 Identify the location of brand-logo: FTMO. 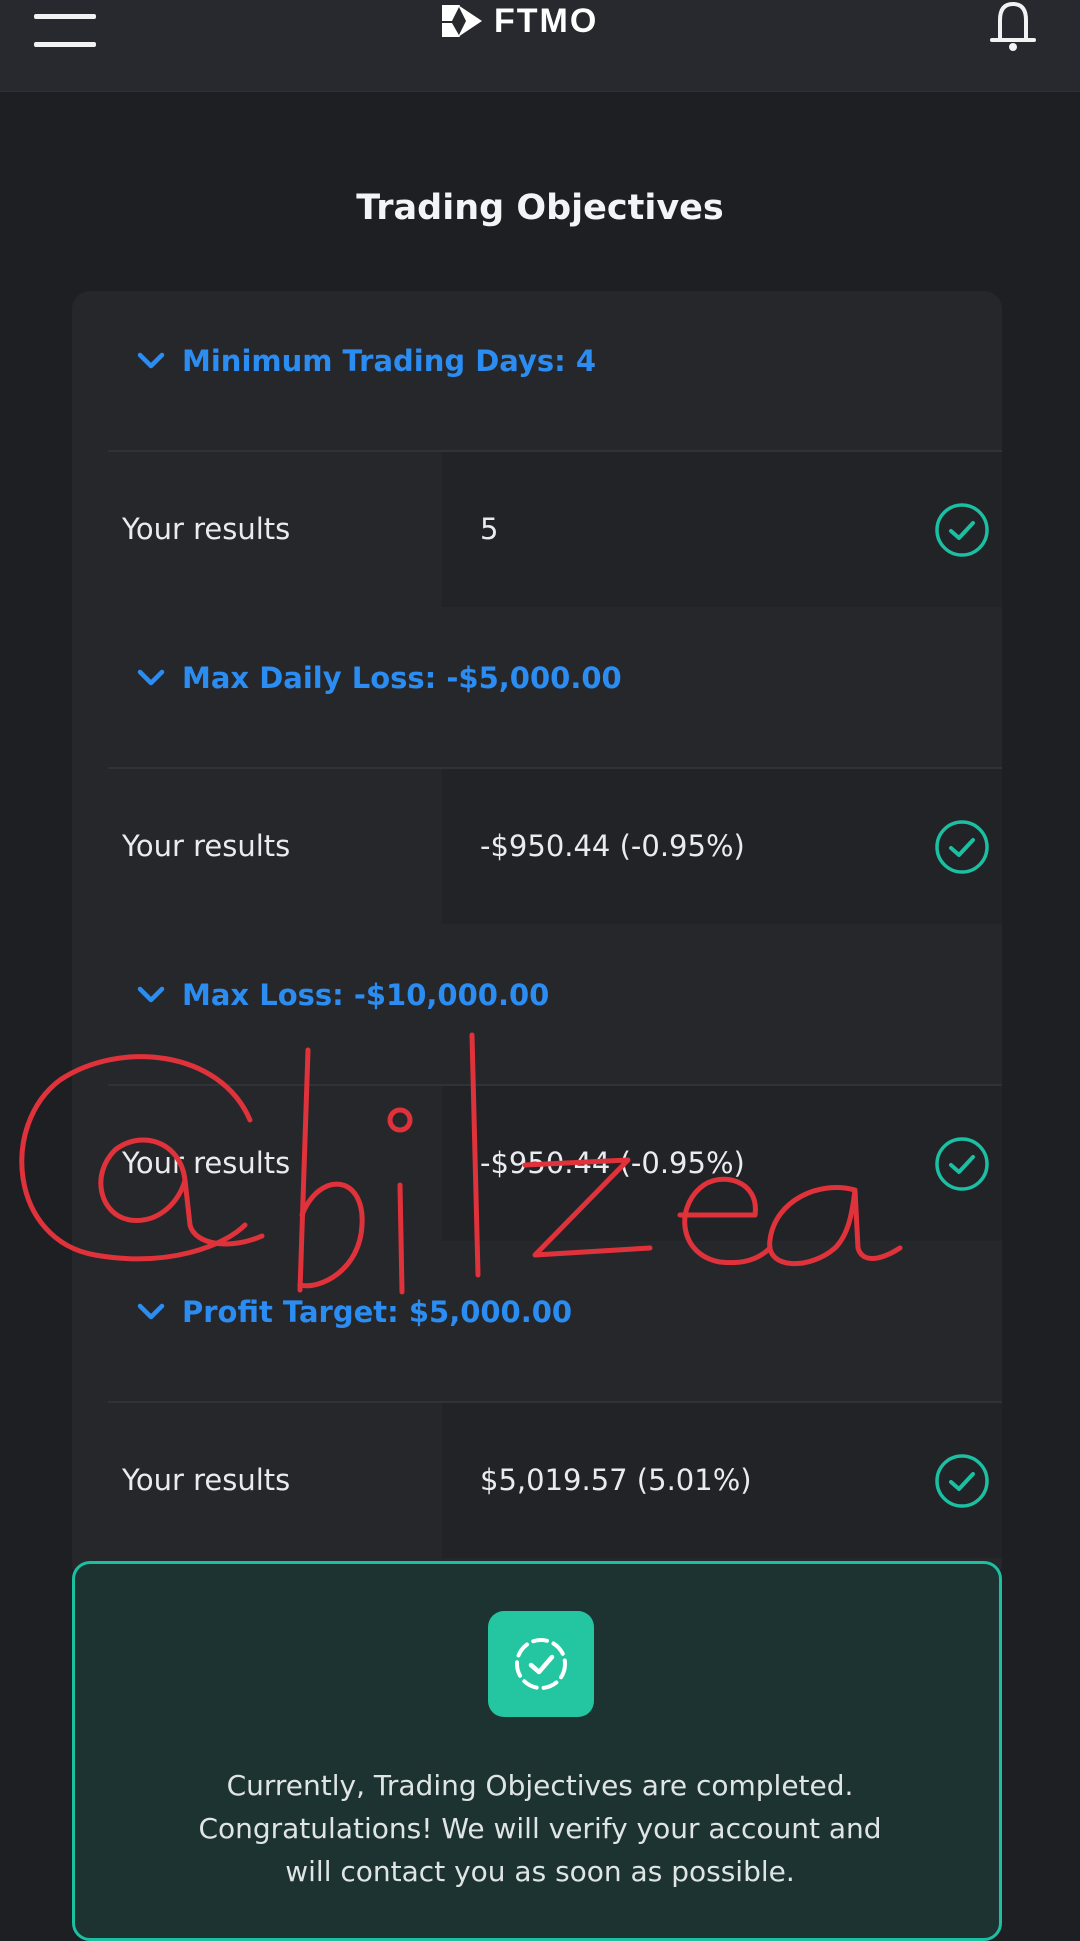
(518, 21).